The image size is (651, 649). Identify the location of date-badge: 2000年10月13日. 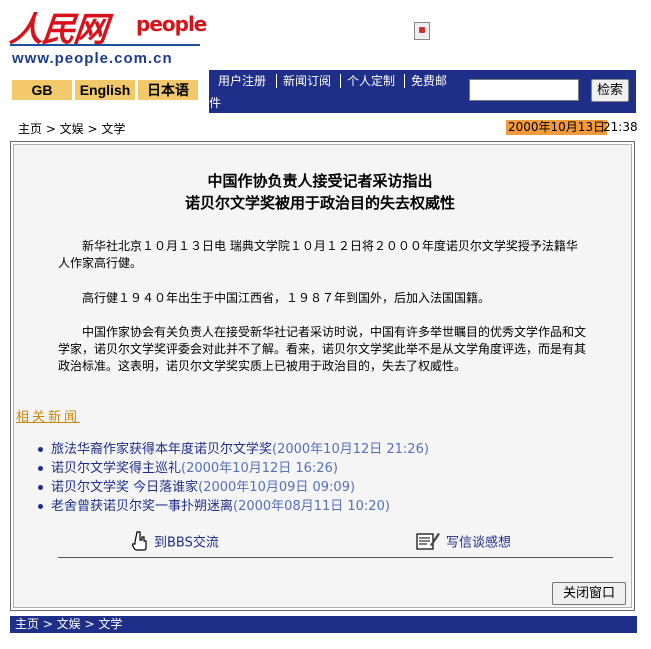
(557, 127).